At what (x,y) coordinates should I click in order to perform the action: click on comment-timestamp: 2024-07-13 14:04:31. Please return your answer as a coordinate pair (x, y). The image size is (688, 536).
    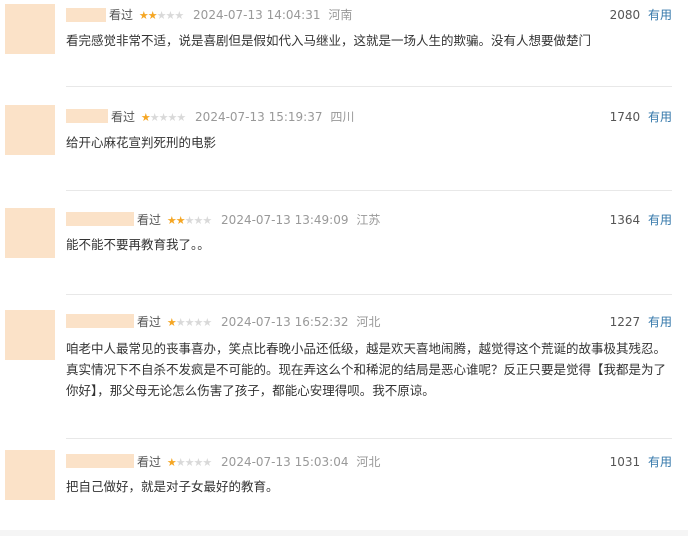
    Looking at the image, I should click on (257, 15).